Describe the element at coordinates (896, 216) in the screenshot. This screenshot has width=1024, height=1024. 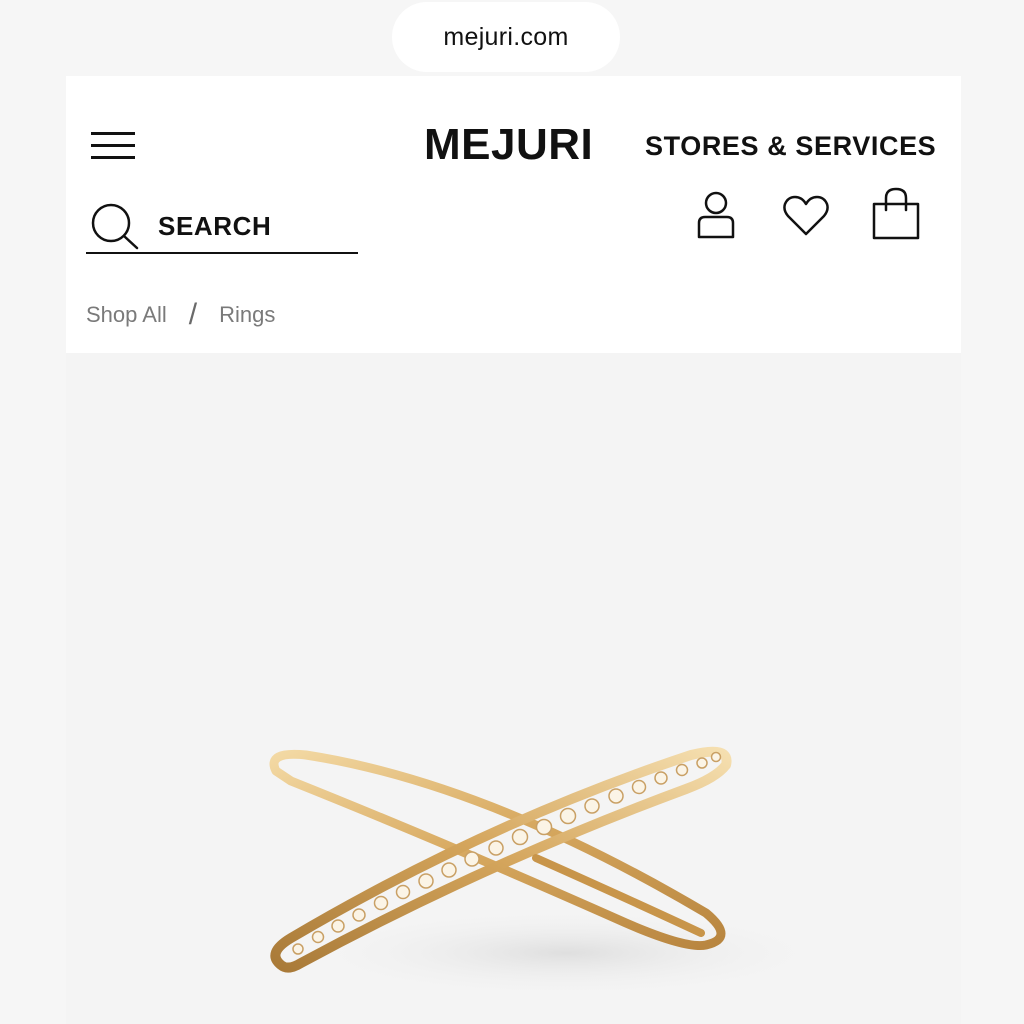
I see `shopping-bag-icon` at that location.